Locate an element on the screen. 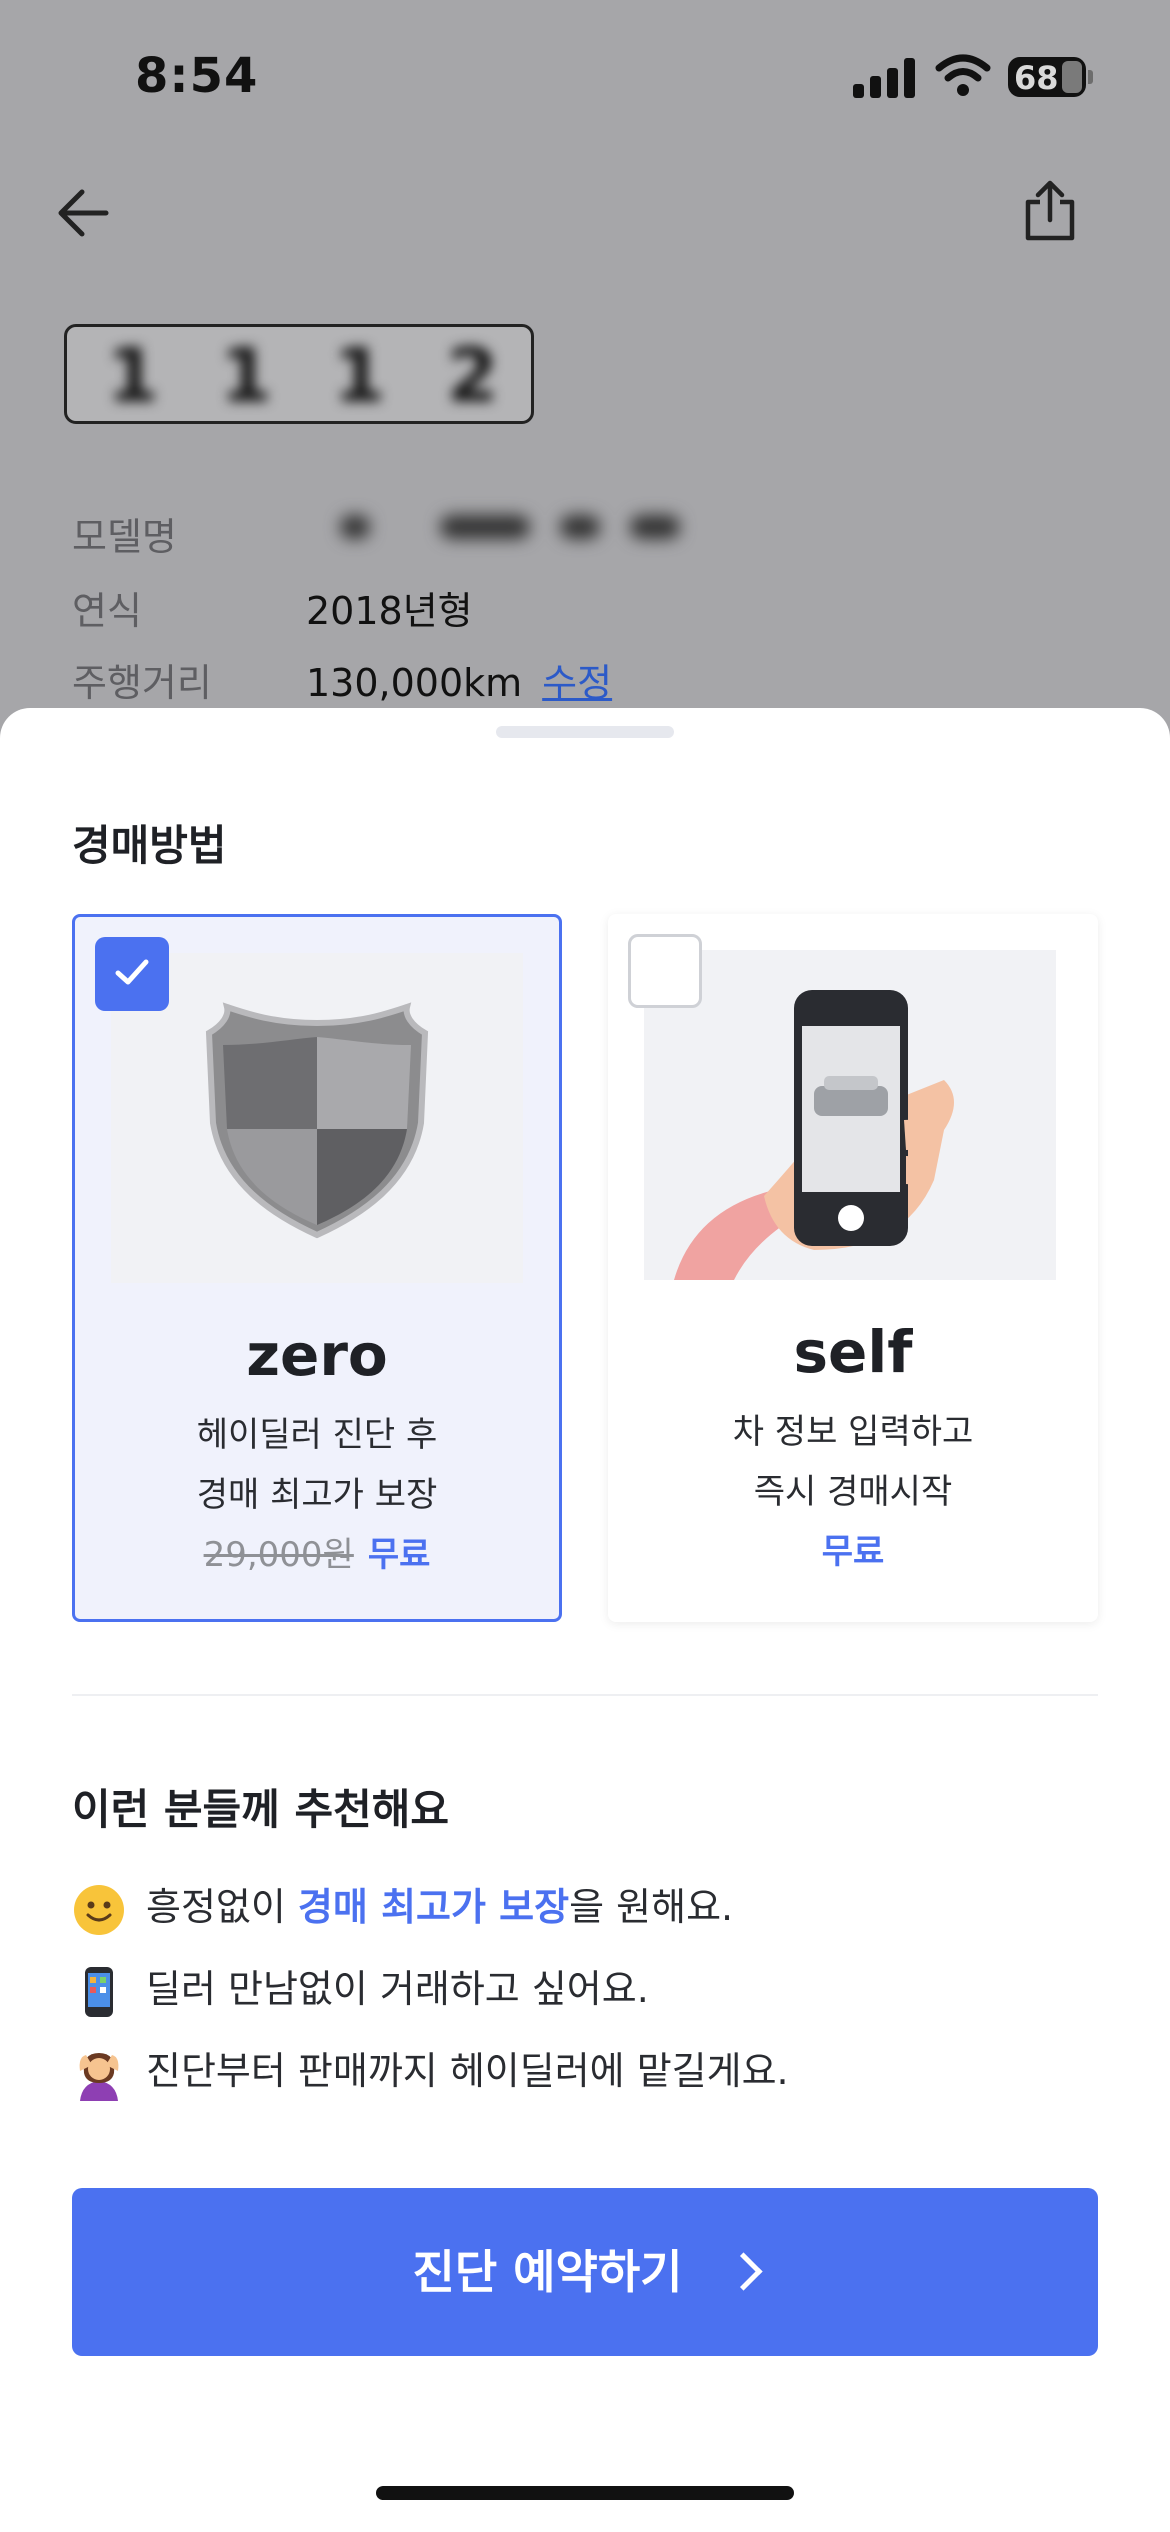 The image size is (1170, 2532). year-value: 2018년형 is located at coordinates (389, 611).